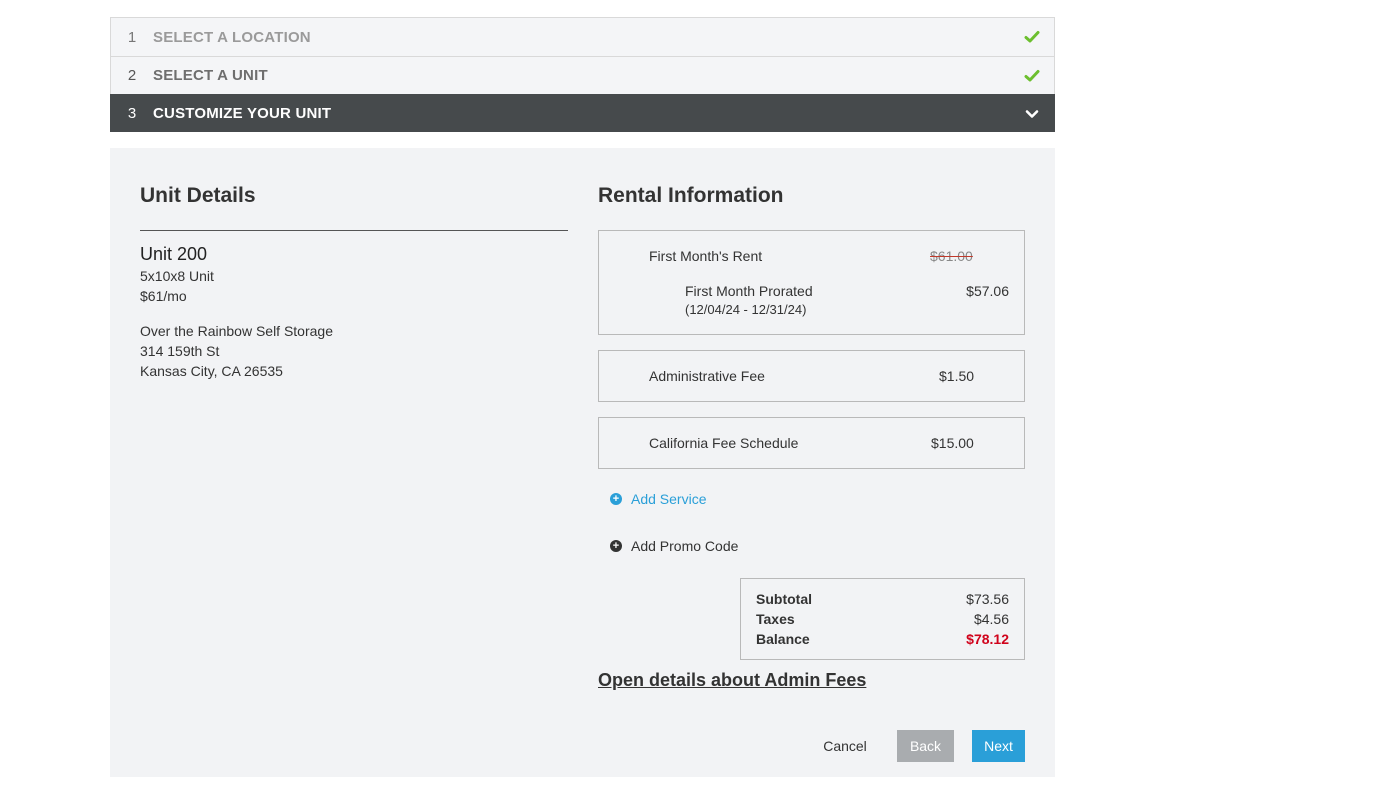 Image resolution: width=1399 pixels, height=786 pixels. Describe the element at coordinates (811, 376) in the screenshot. I see `admin-fee-box: Administrative Fee $1.50` at that location.